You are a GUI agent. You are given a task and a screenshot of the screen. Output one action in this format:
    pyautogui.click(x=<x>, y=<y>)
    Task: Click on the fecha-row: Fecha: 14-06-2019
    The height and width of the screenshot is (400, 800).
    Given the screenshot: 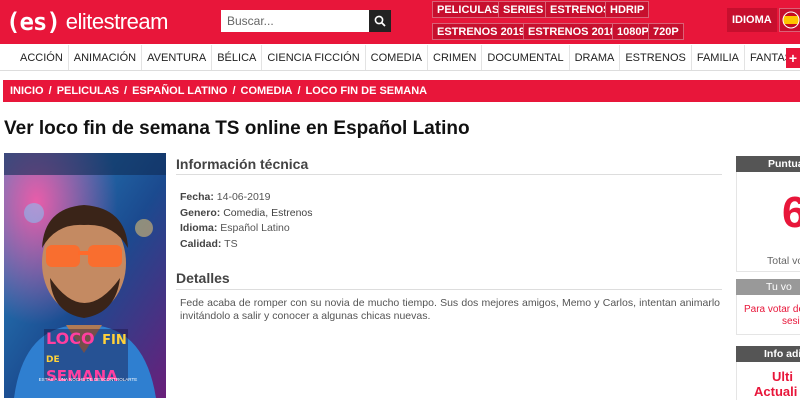 What is the action you would take?
    pyautogui.click(x=225, y=197)
    